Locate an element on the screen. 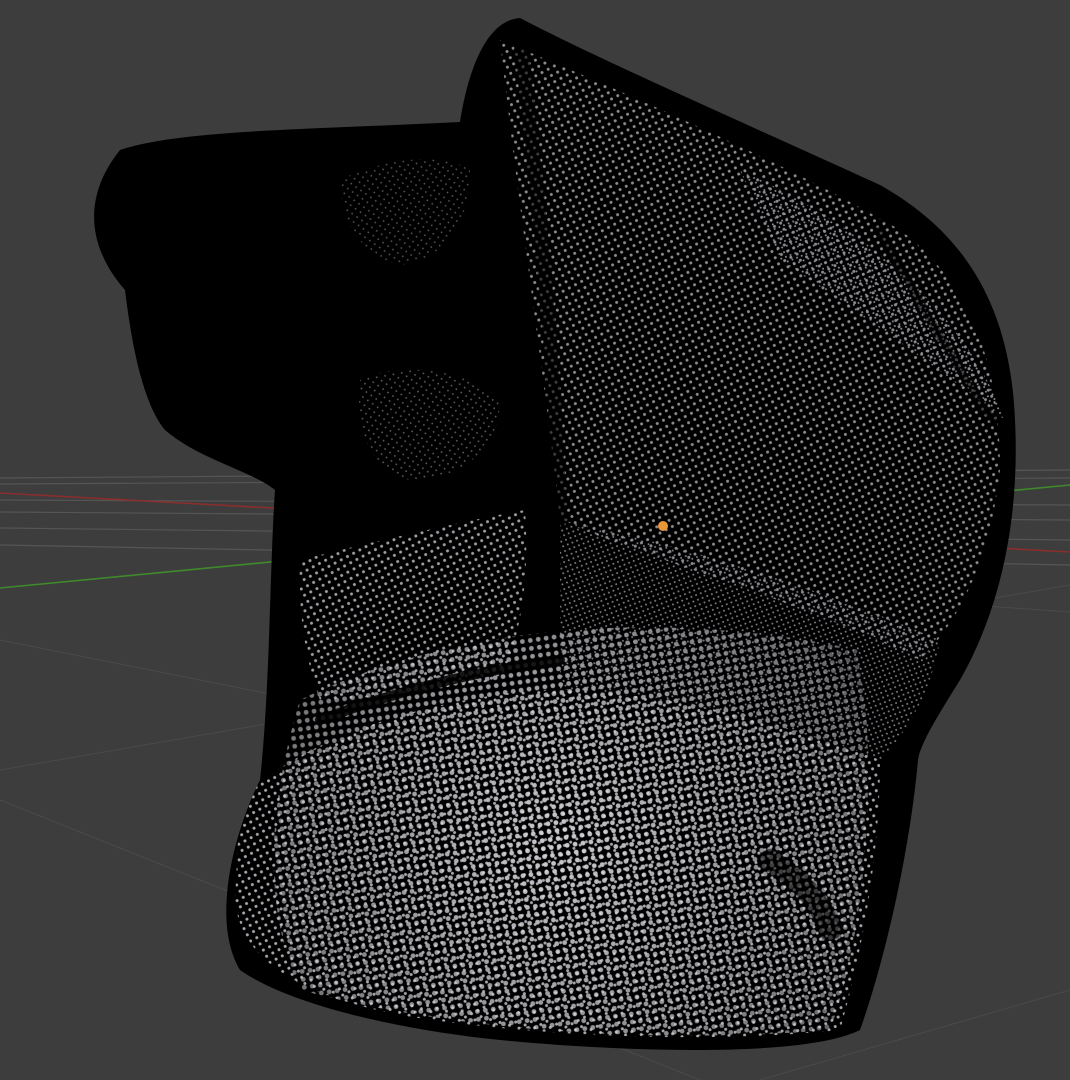 The height and width of the screenshot is (1080, 1070). grid-line is located at coordinates (150, 670).